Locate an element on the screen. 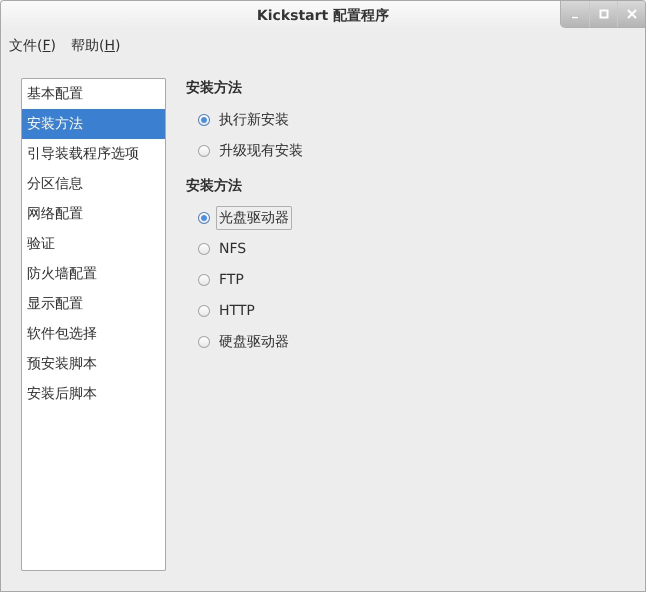  close-icon is located at coordinates (631, 14).